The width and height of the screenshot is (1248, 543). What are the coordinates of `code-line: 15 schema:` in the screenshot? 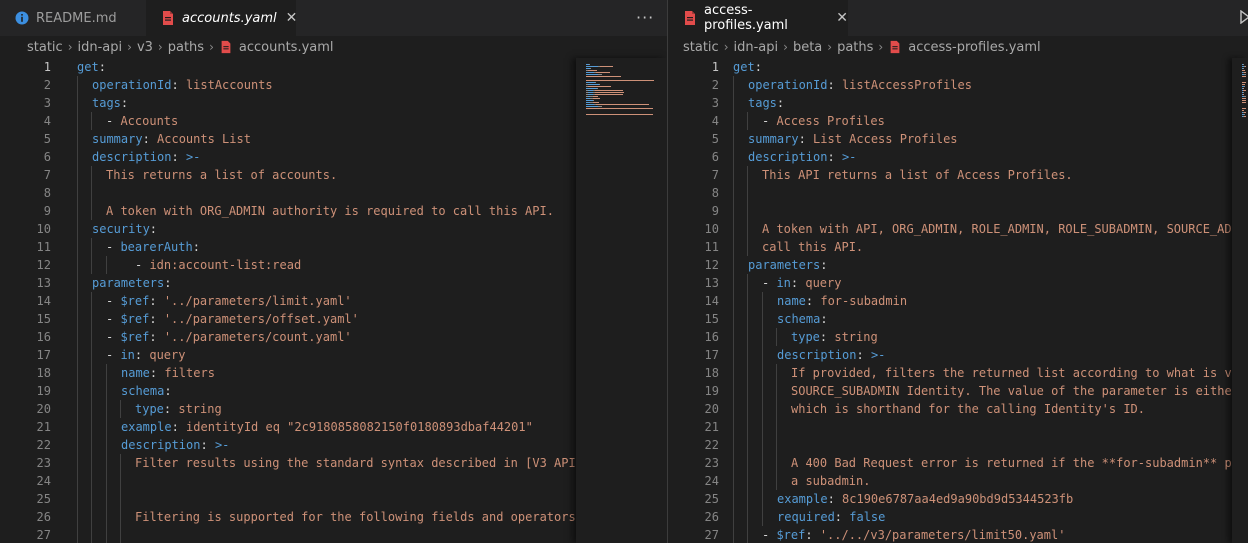 It's located at (958, 319).